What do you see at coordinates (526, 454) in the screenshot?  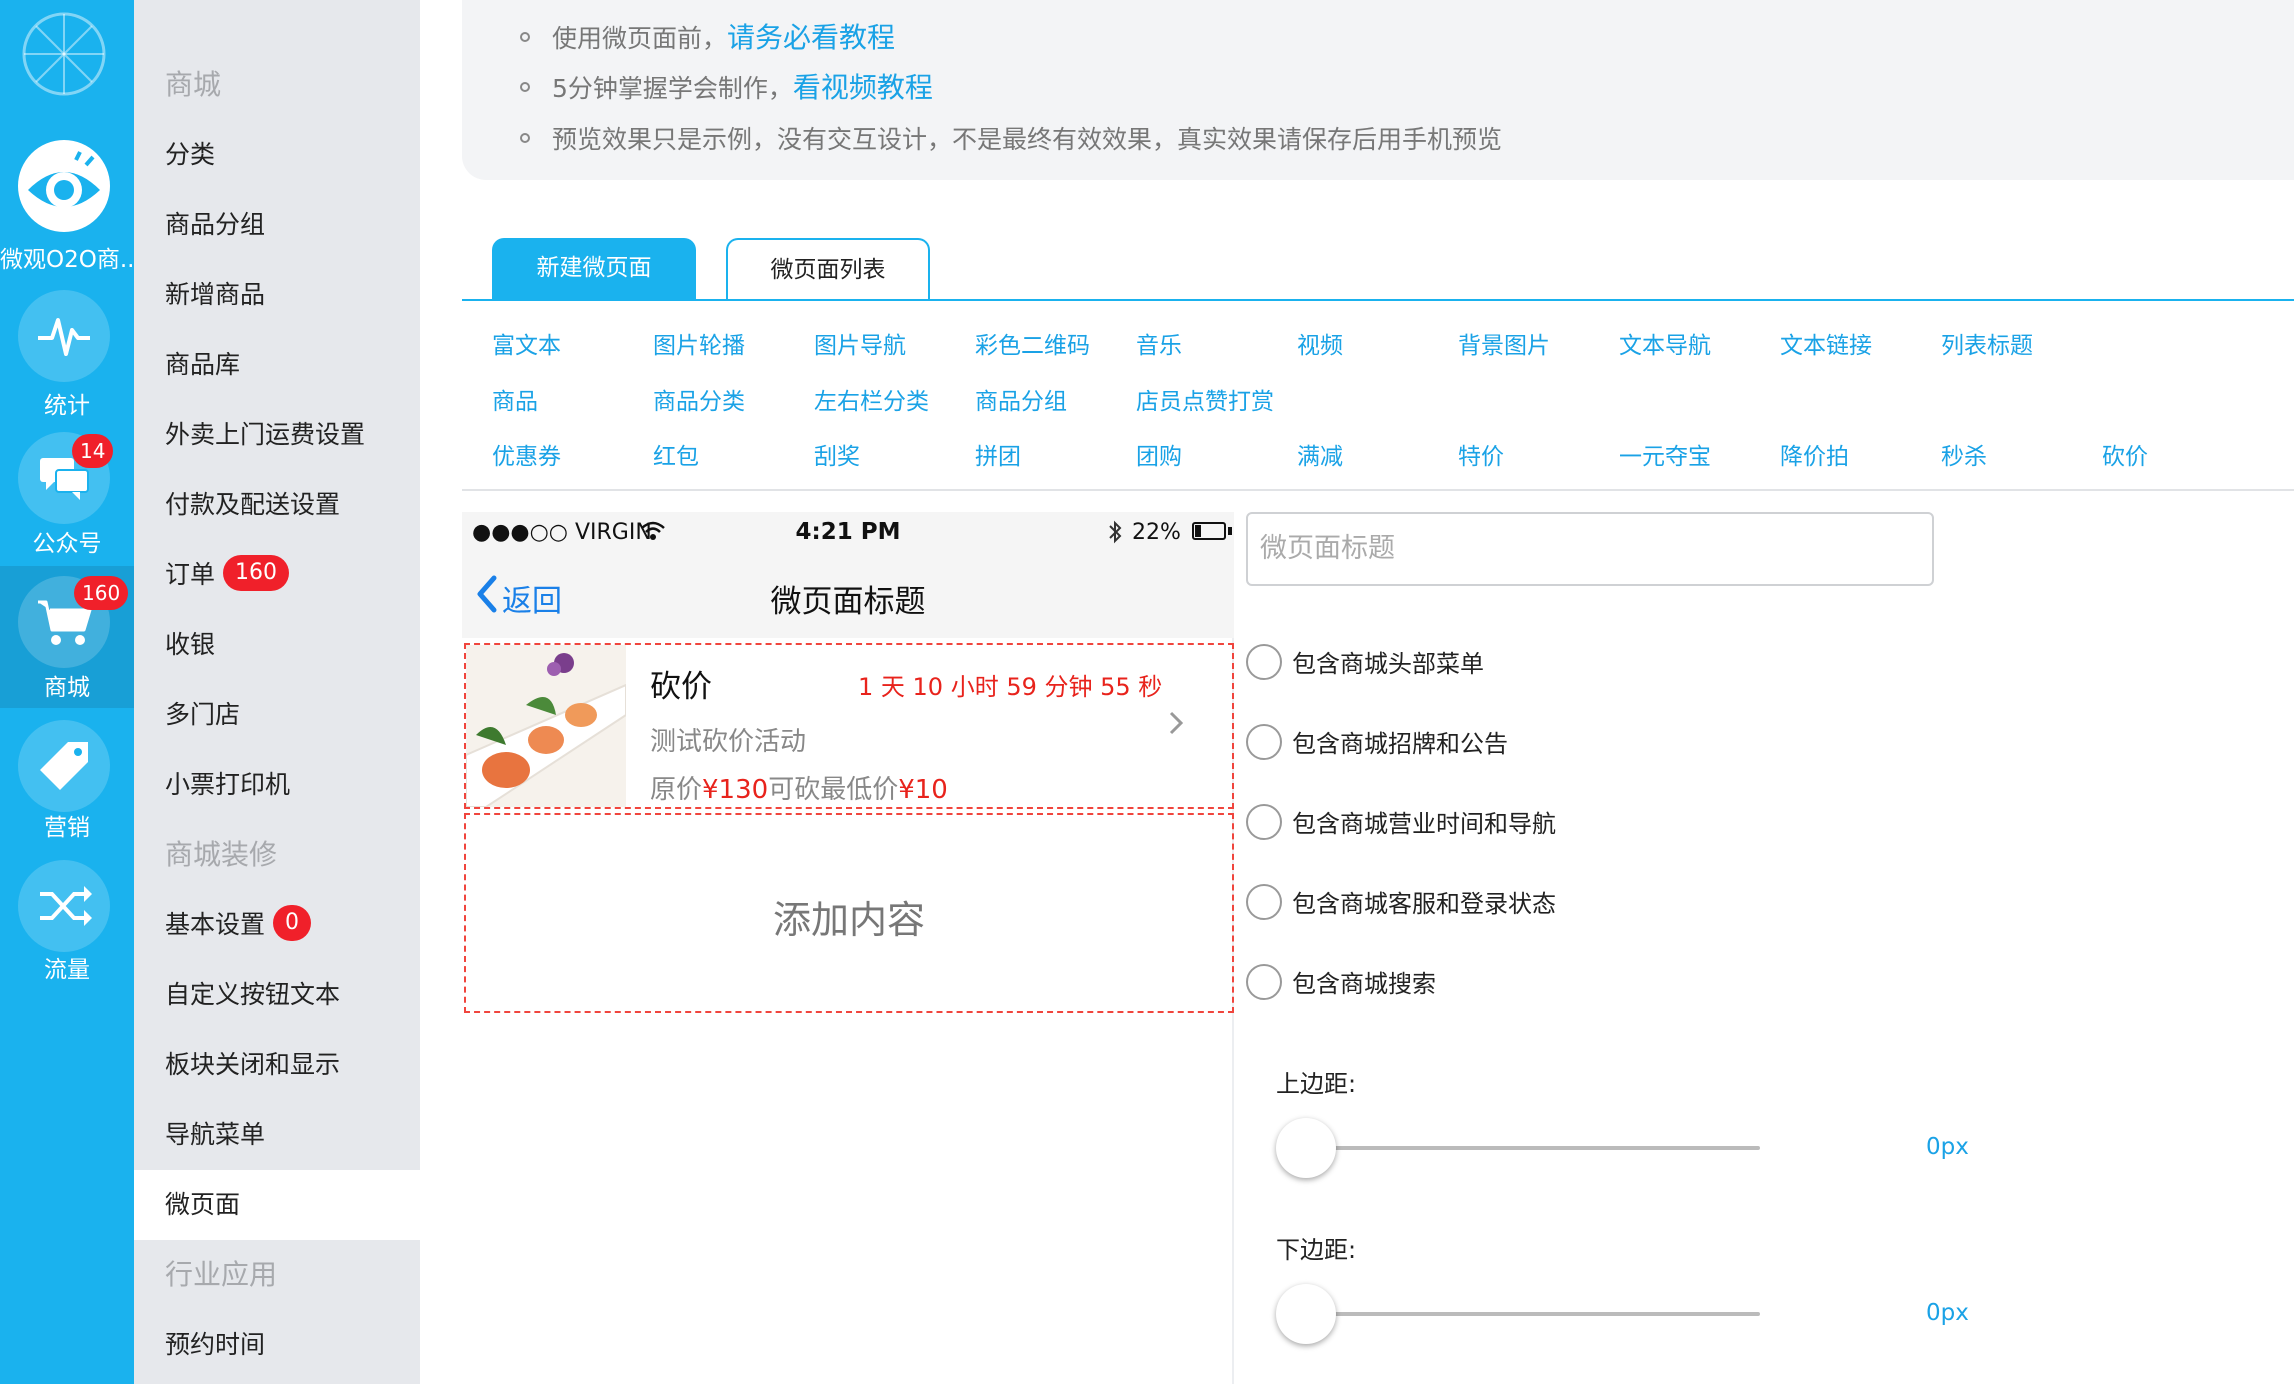 I see `component-button: 优惠券` at bounding box center [526, 454].